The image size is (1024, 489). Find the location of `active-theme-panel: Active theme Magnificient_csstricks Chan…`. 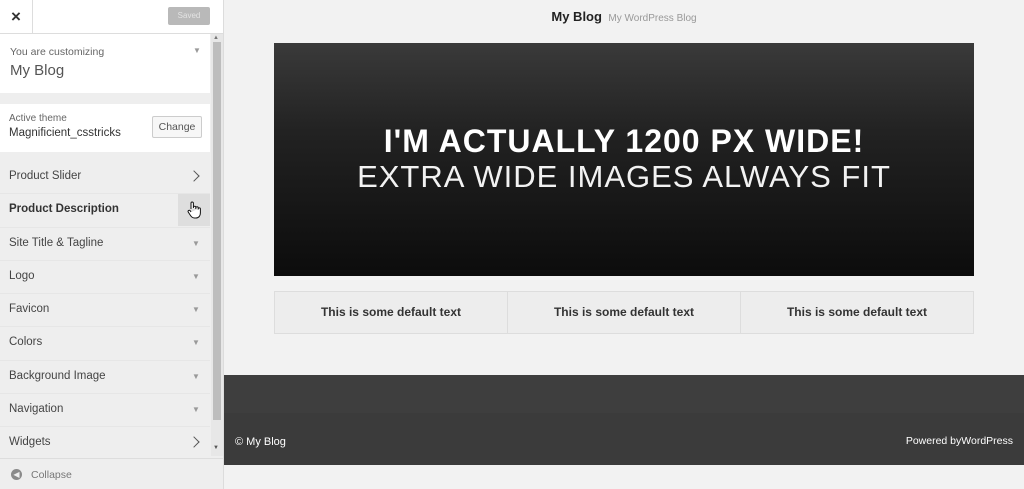

active-theme-panel: Active theme Magnificient_csstricks Chan… is located at coordinates (105, 128).